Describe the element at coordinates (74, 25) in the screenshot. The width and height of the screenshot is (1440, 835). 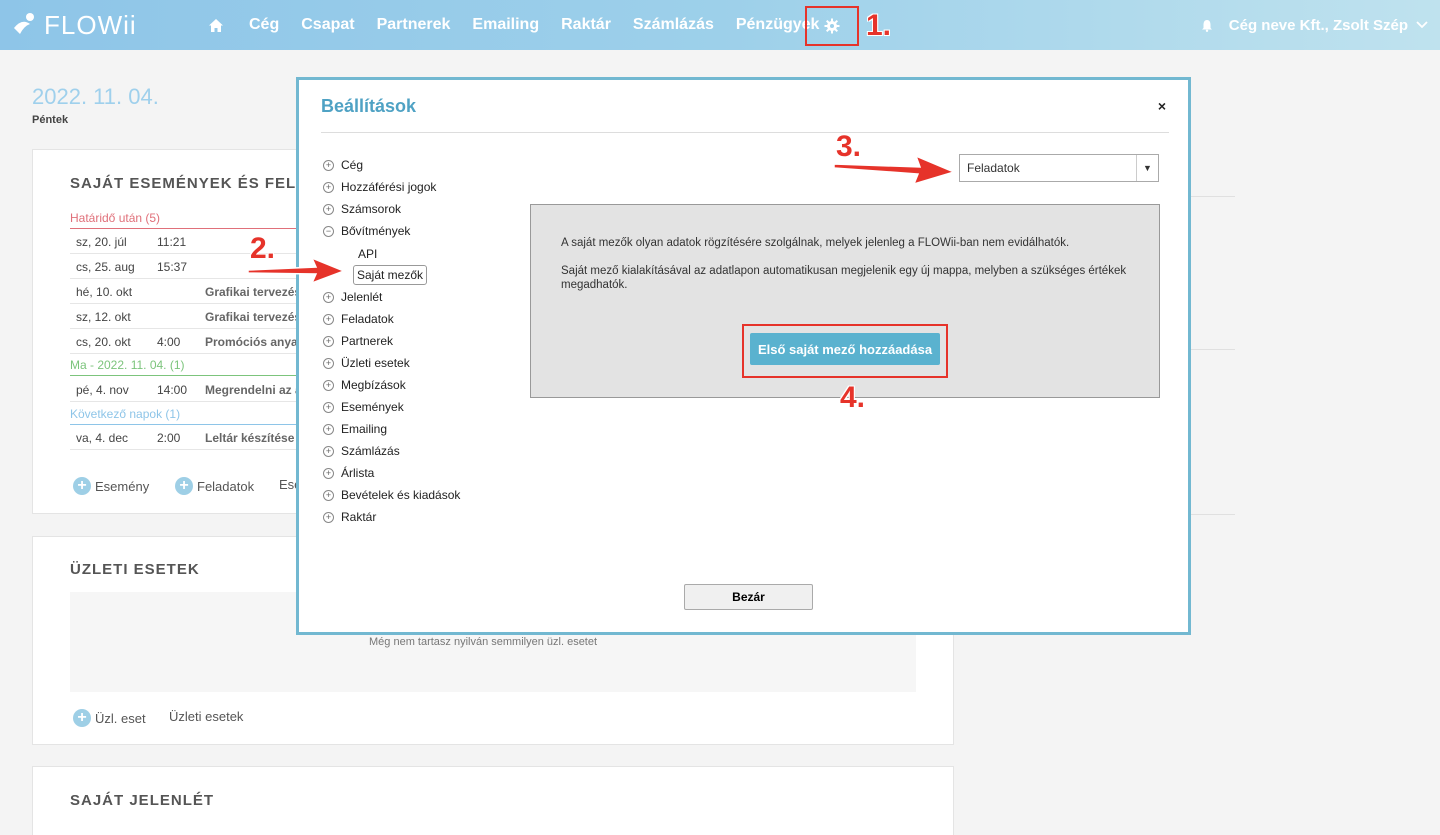
I see `logo: FLOWii` at that location.